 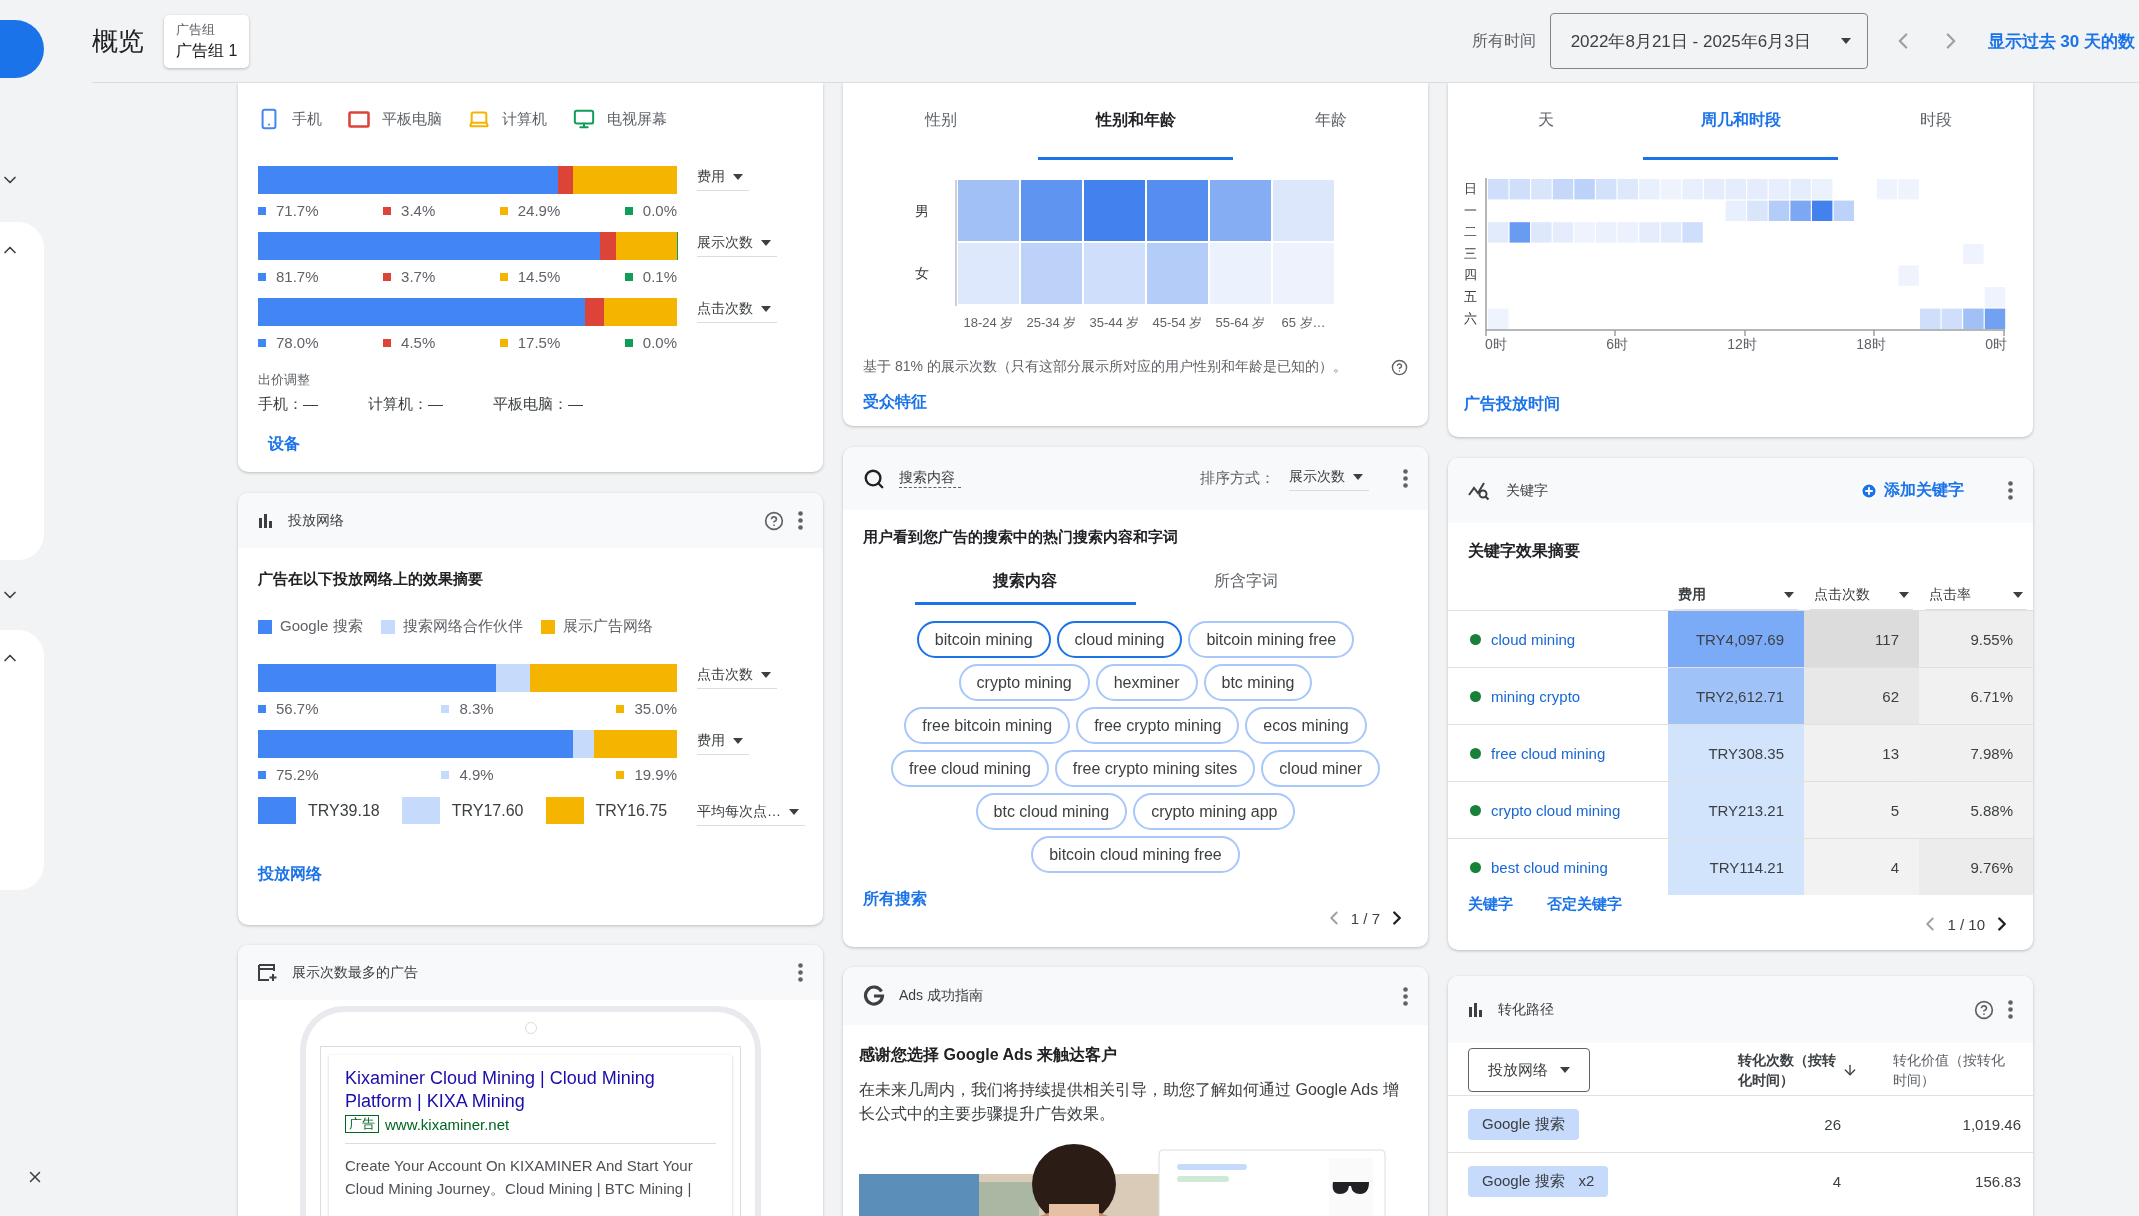 I want to click on sort-arrow-icon, so click(x=1850, y=1070).